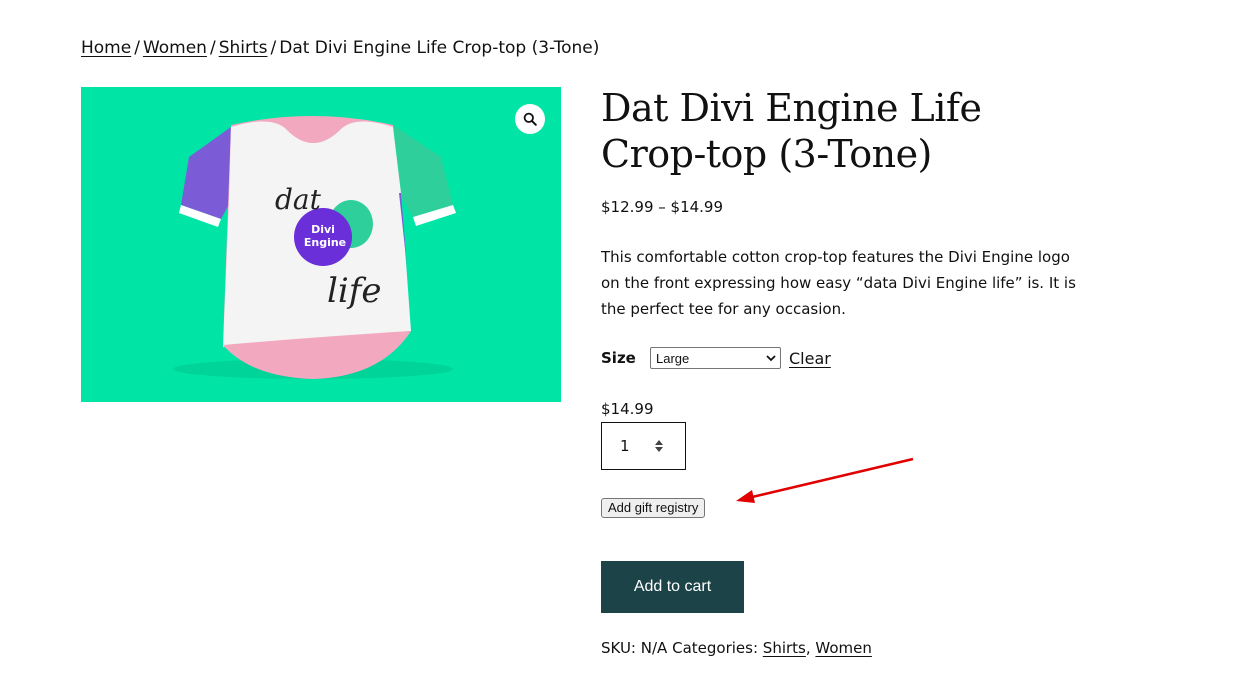 The width and height of the screenshot is (1253, 673). What do you see at coordinates (659, 442) in the screenshot?
I see `spin-up-icon` at bounding box center [659, 442].